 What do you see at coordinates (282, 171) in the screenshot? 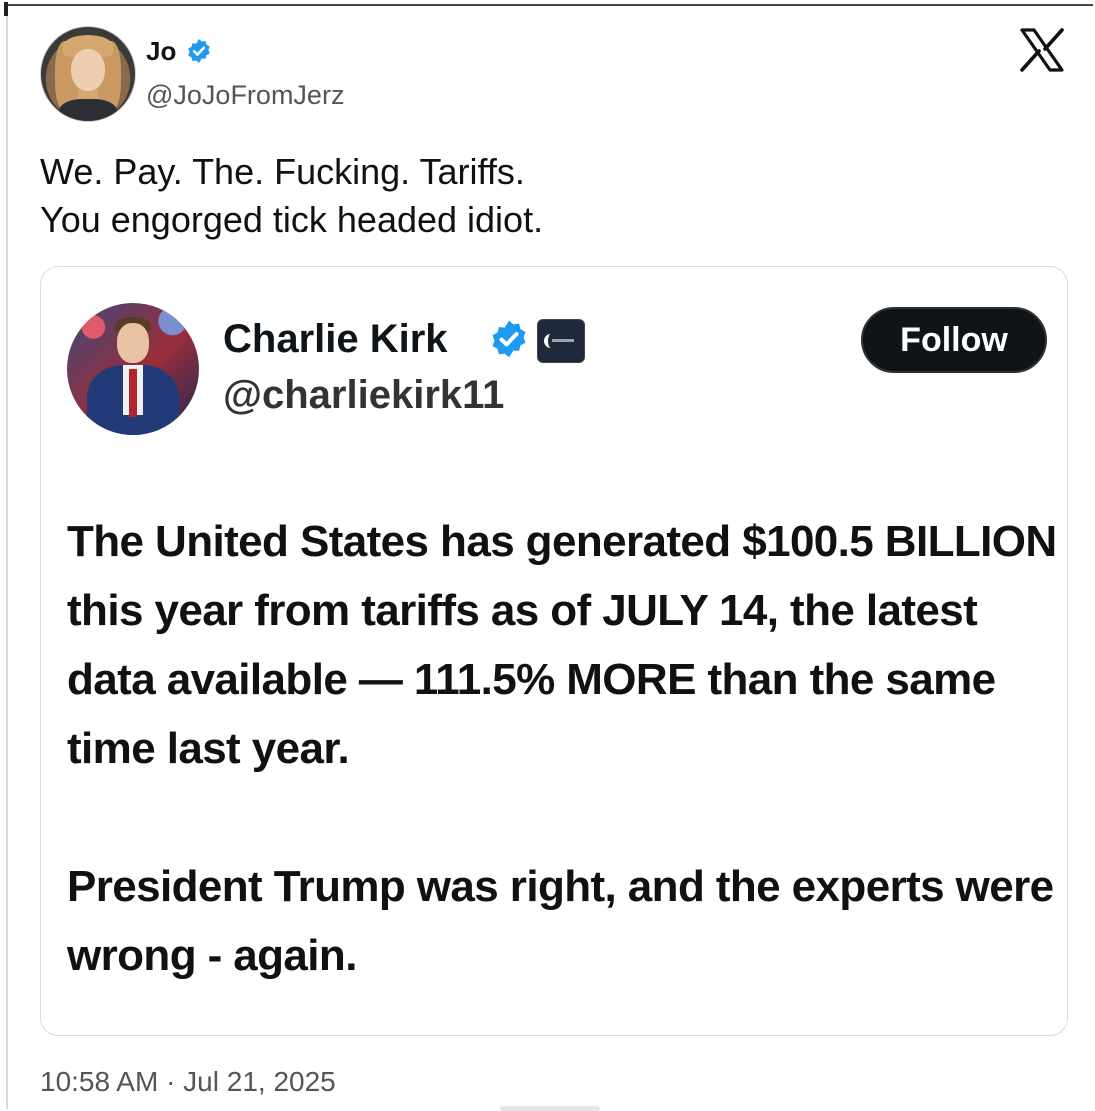
I see `tweet-line-1: We. Pay. The. Fucking. Tariffs.` at bounding box center [282, 171].